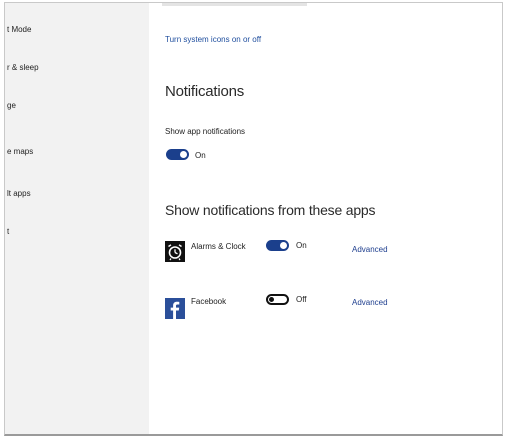  Describe the element at coordinates (277, 245) in the screenshot. I see `alarms-clock-toggle` at that location.